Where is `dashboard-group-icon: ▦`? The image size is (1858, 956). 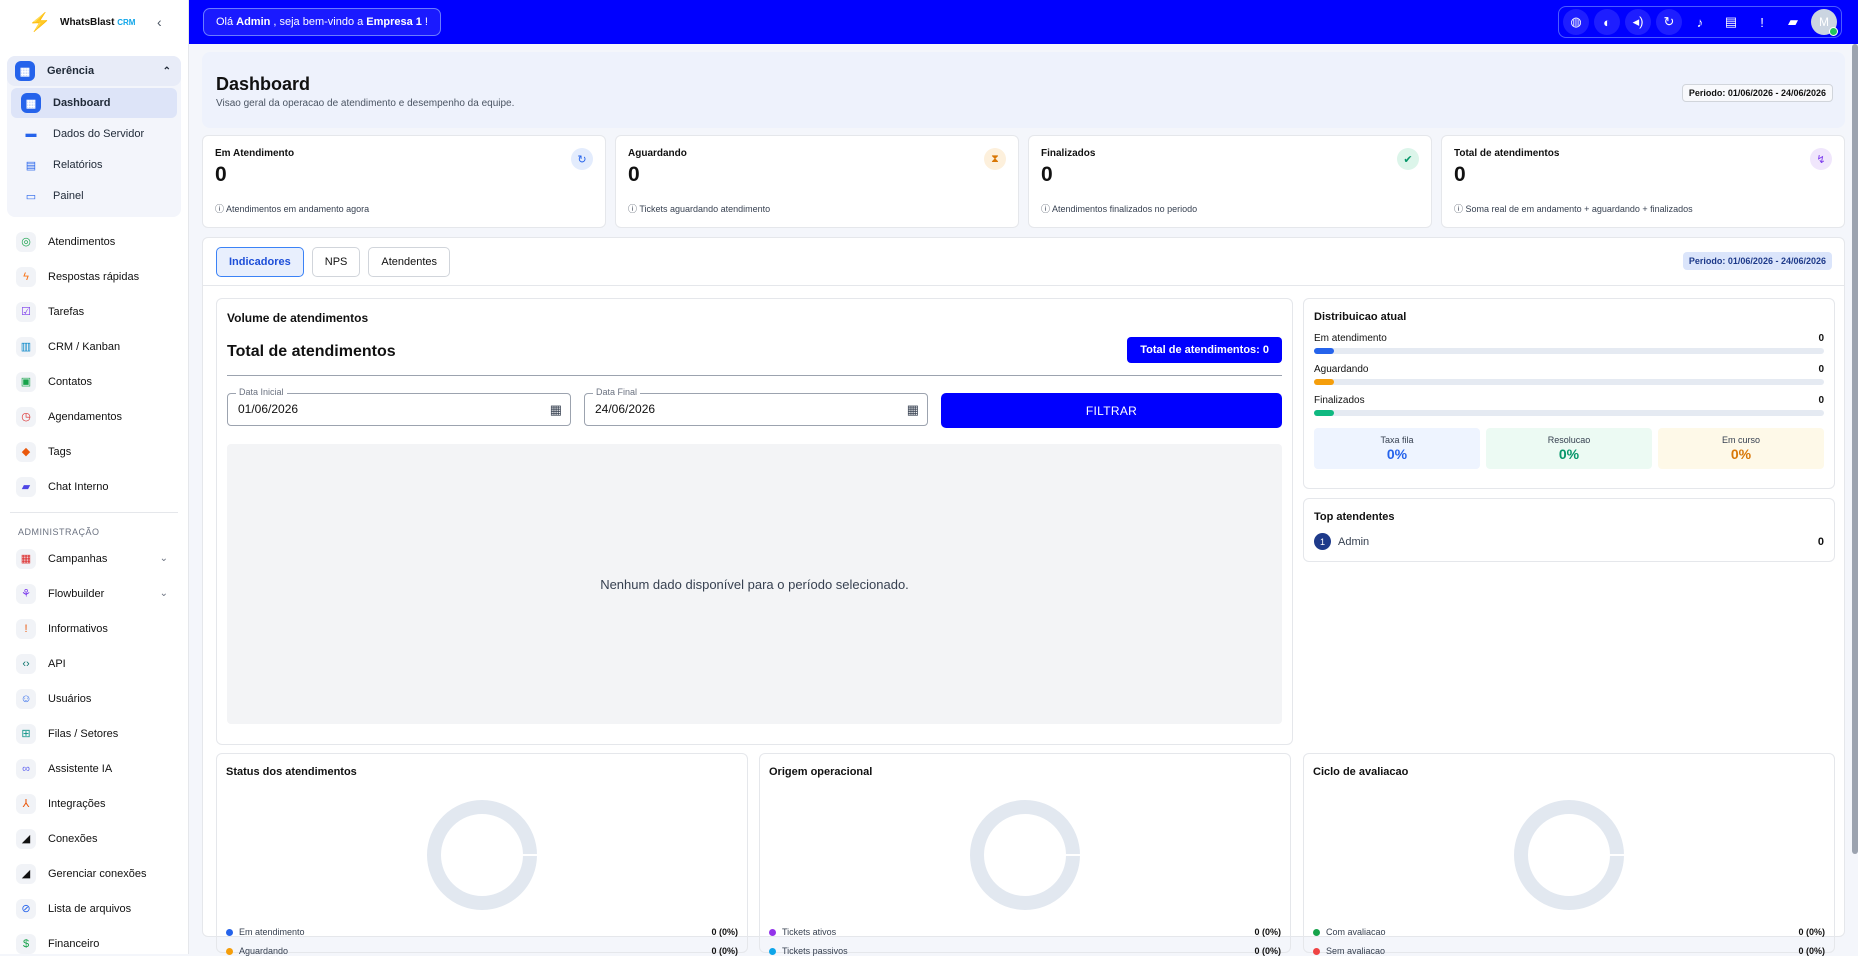
dashboard-group-icon: ▦ is located at coordinates (25, 71).